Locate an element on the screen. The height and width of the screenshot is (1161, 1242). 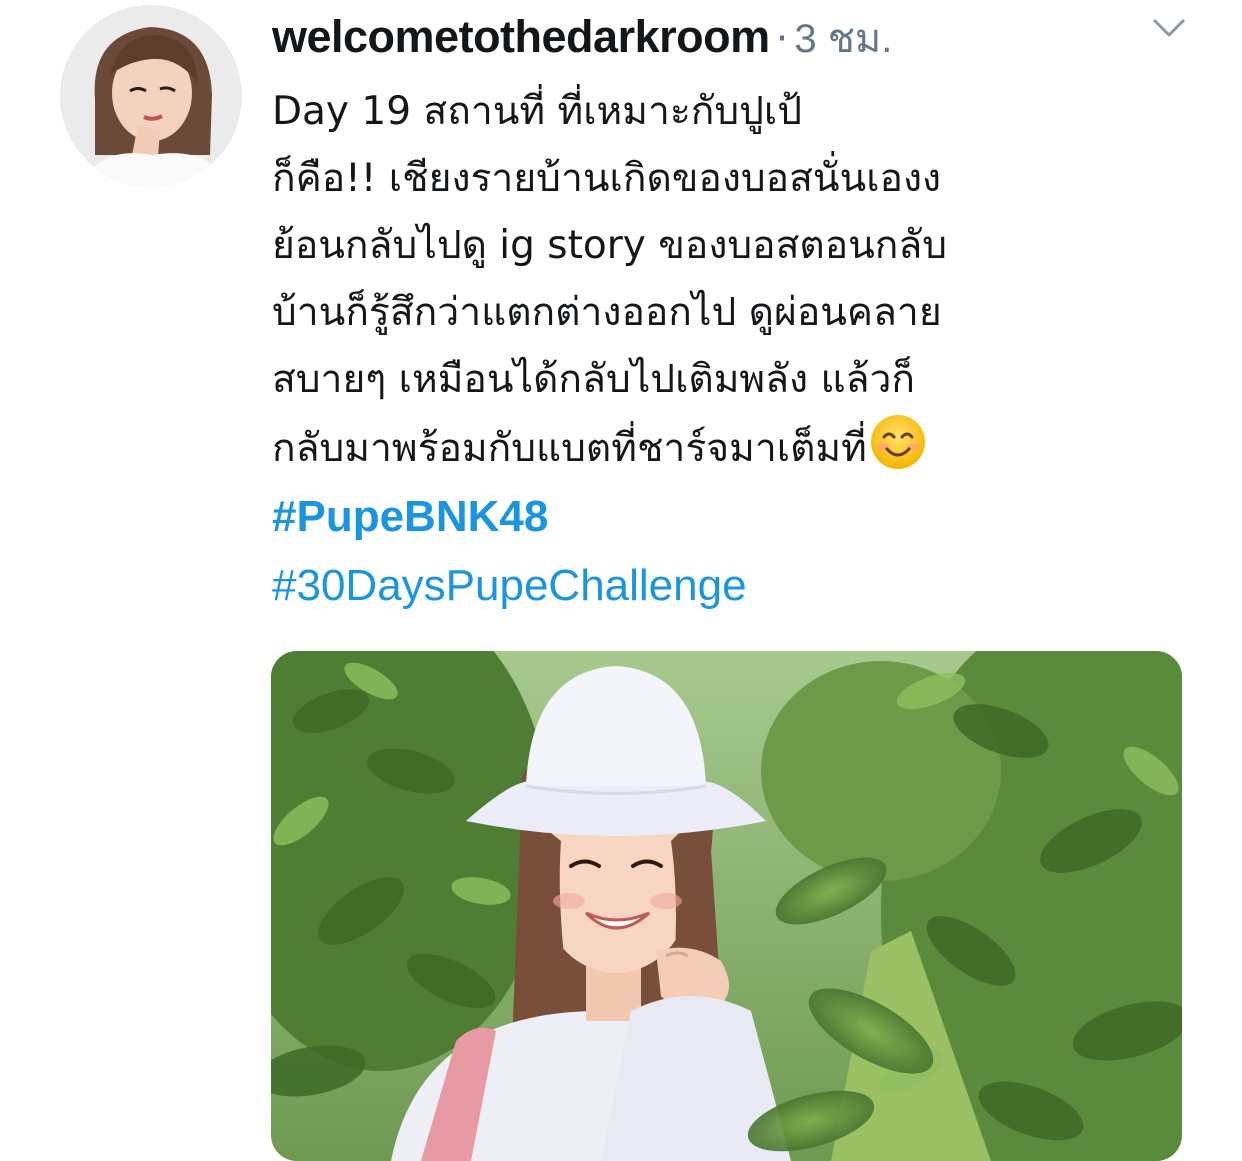
tweet-text-line: Day 19 สถานที่ ที่เหมาะกับปูเป้ is located at coordinates (537, 111).